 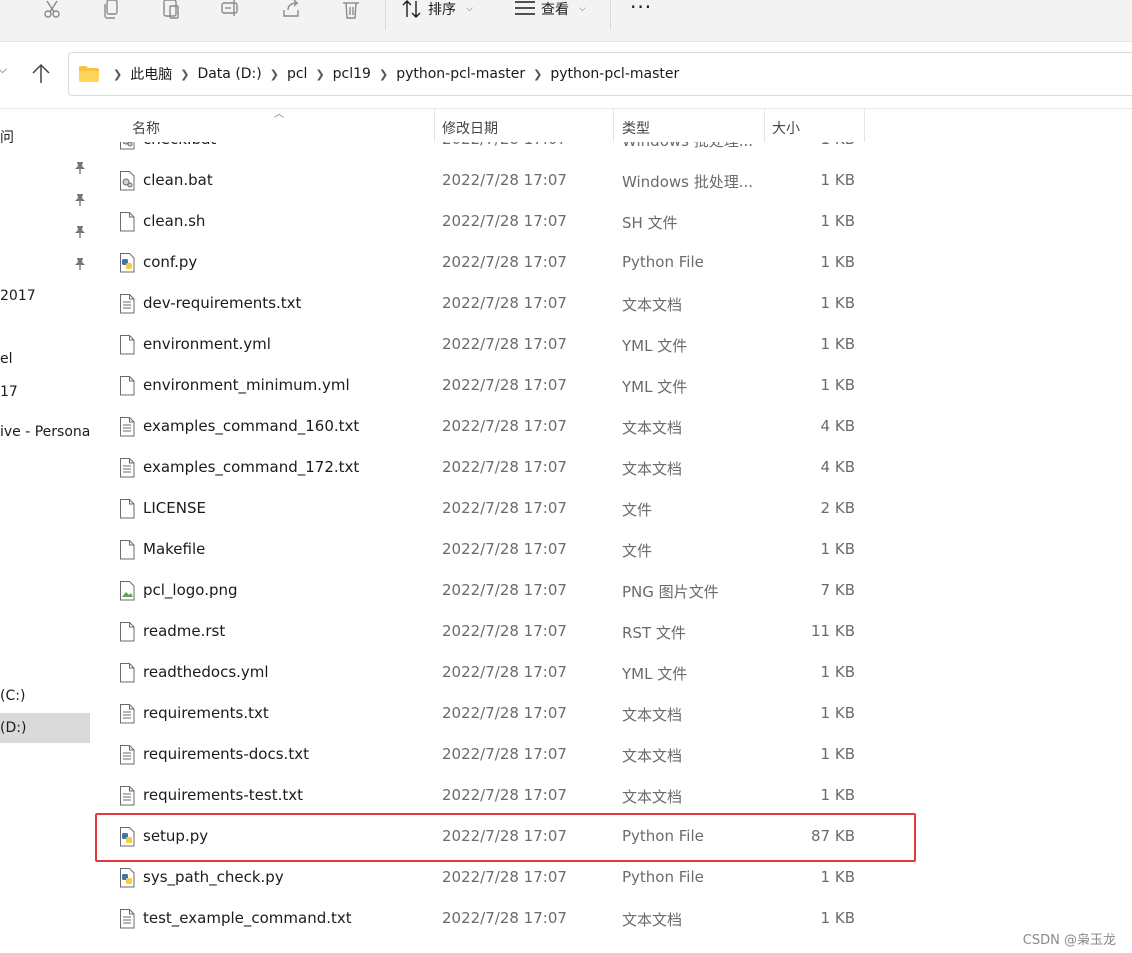 What do you see at coordinates (41, 73) in the screenshot?
I see `up-arrow-icon` at bounding box center [41, 73].